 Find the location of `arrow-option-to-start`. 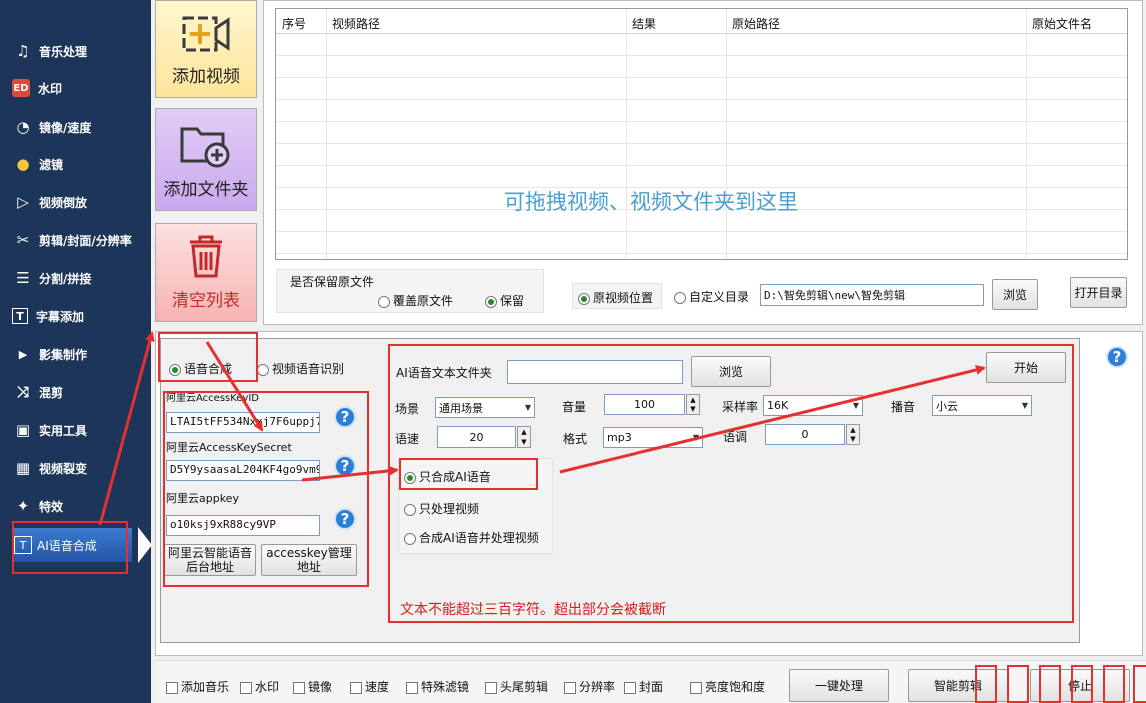

arrow-option-to-start is located at coordinates (772, 419).